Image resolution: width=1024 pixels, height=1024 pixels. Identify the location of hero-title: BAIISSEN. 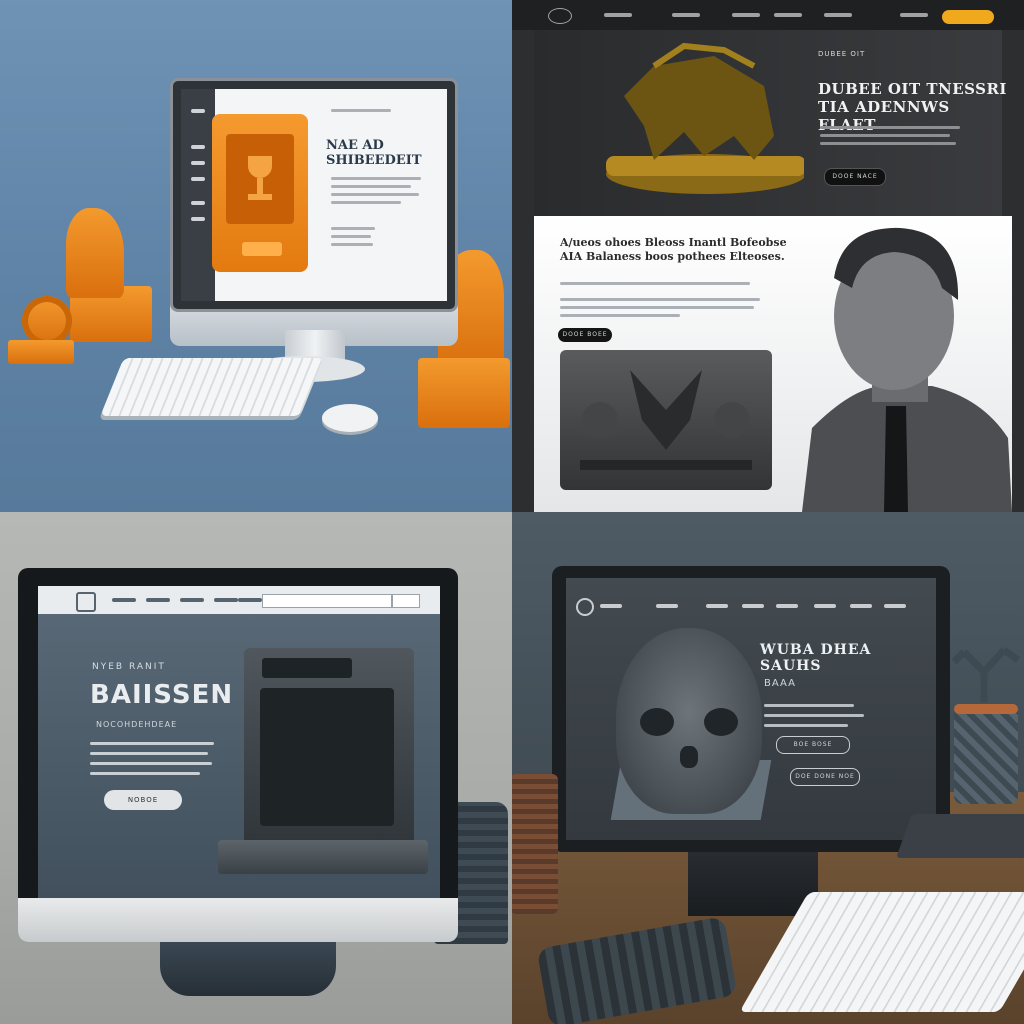
(162, 695).